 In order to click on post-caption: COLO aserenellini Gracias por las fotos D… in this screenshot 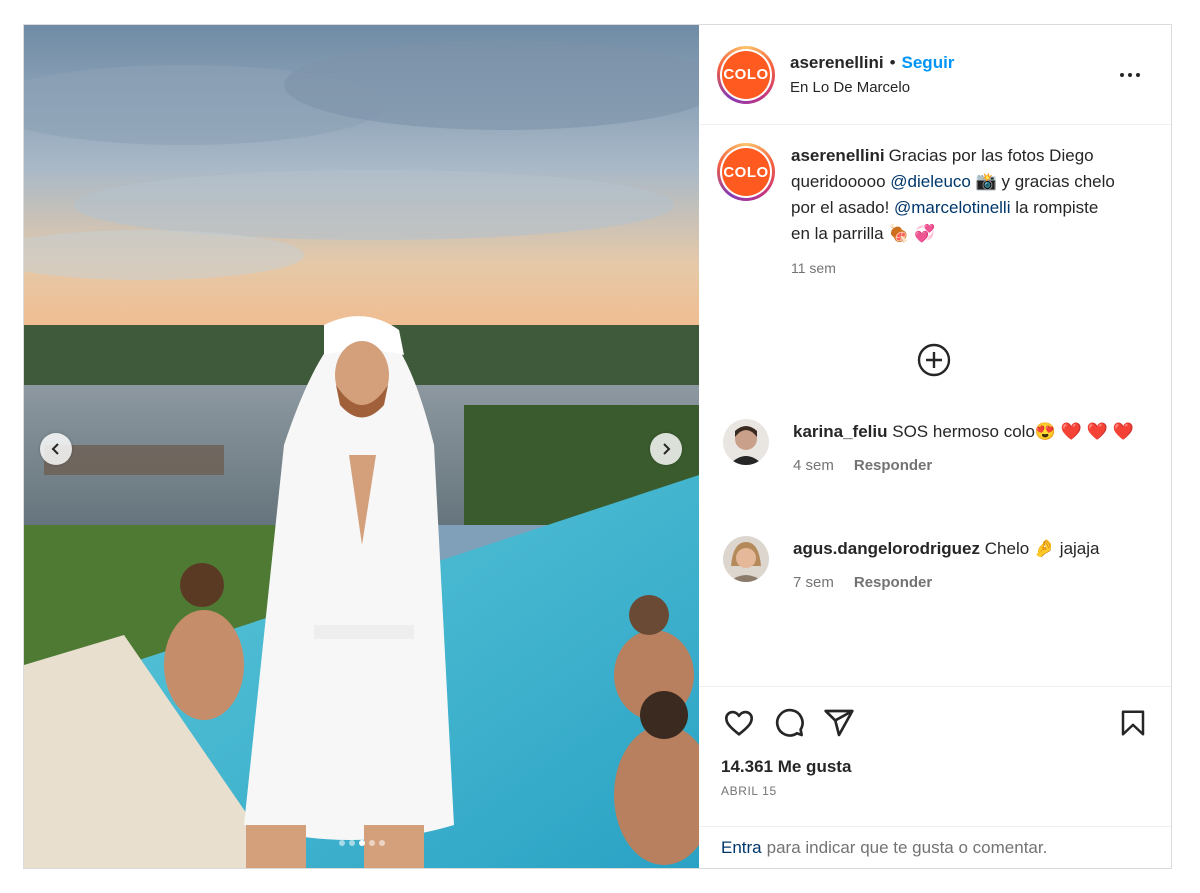, I will do `click(935, 212)`.